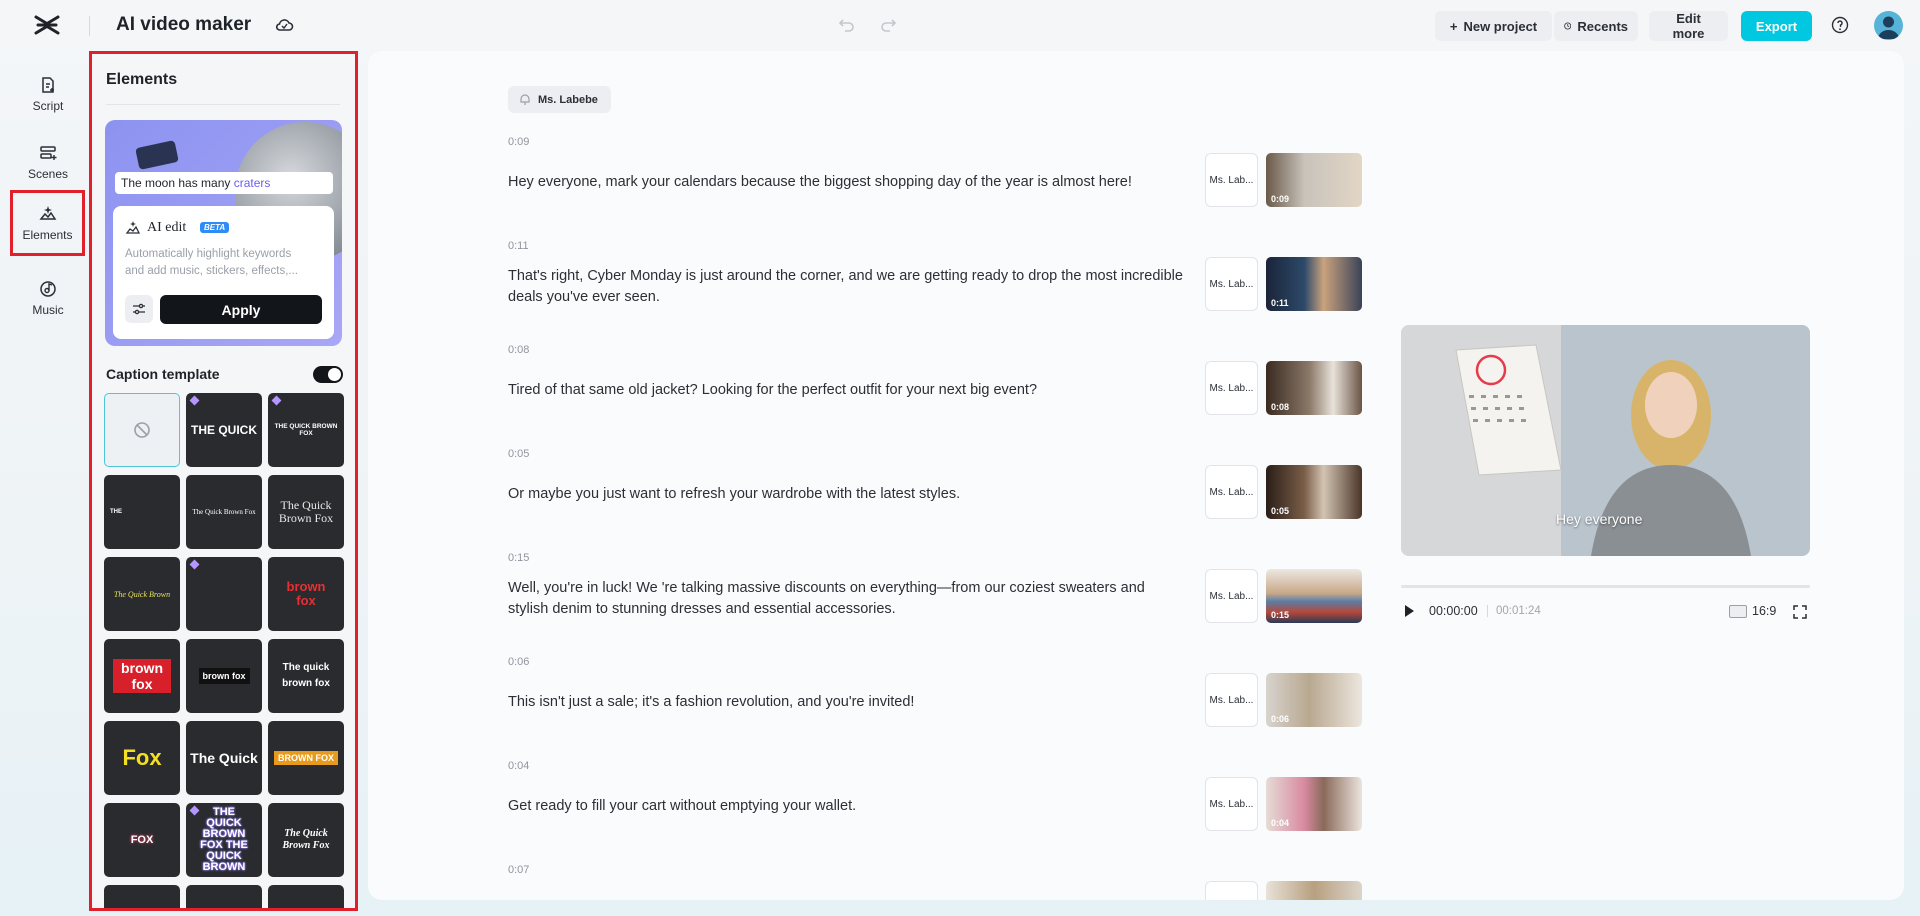 This screenshot has height=916, width=1920. What do you see at coordinates (1596, 26) in the screenshot?
I see `recents-button: Recents` at bounding box center [1596, 26].